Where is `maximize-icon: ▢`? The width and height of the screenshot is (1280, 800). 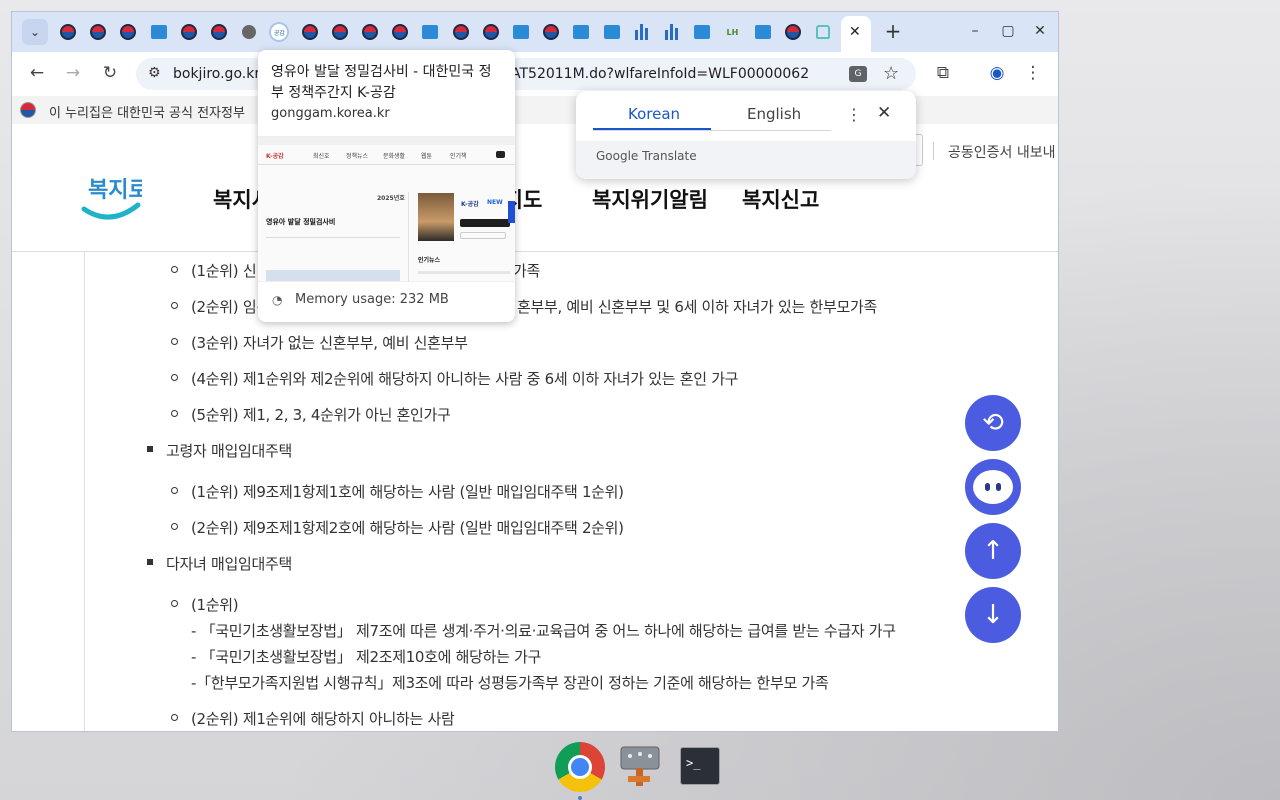 maximize-icon: ▢ is located at coordinates (1008, 31).